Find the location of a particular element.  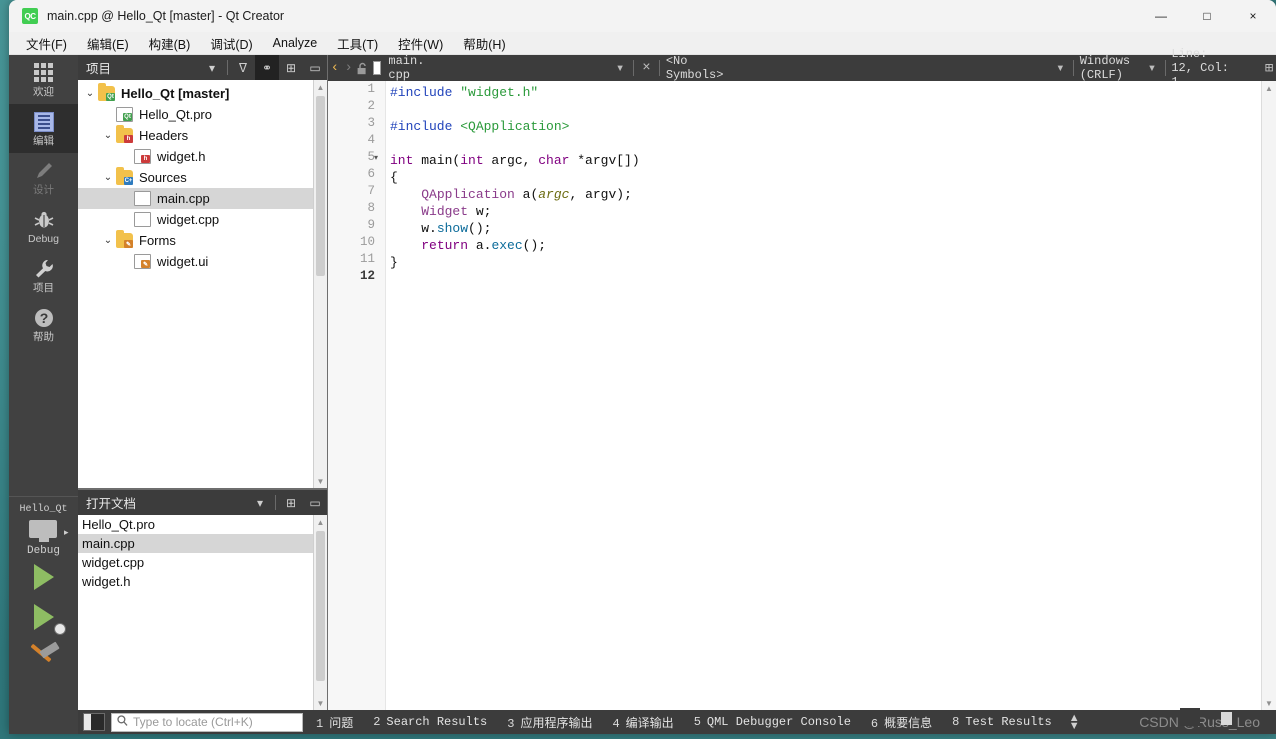

qt-logo-icon: QC is located at coordinates (30, 16).